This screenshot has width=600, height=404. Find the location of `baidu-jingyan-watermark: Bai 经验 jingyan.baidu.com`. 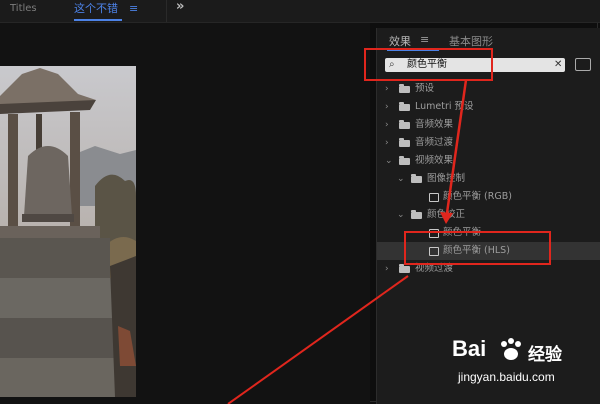

baidu-jingyan-watermark: Bai 经验 jingyan.baidu.com is located at coordinates (524, 366).